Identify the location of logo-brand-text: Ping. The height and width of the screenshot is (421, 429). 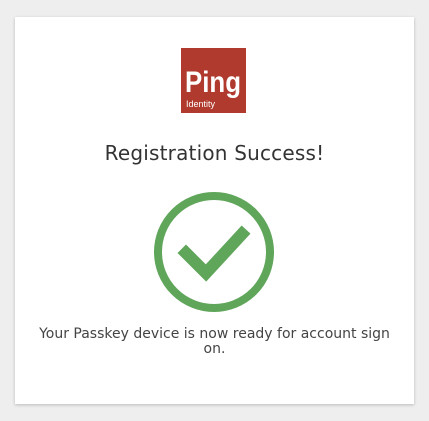
(213, 82).